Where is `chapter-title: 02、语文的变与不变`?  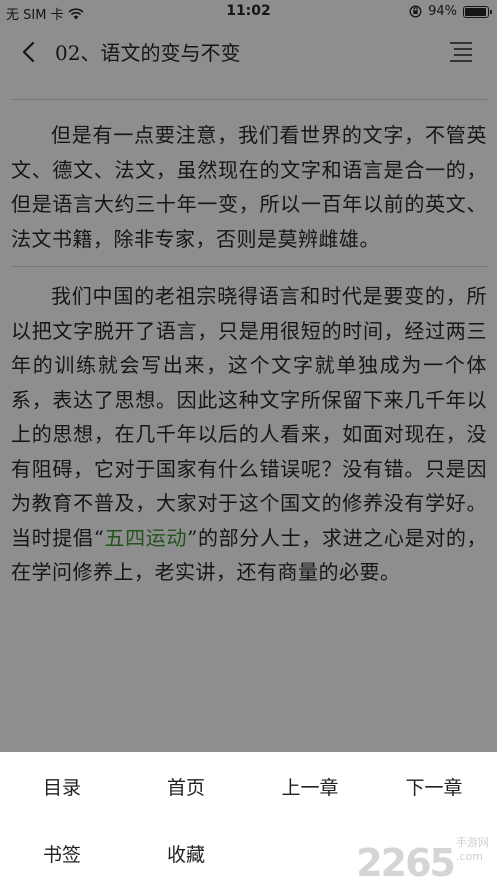 chapter-title: 02、语文的变与不变 is located at coordinates (148, 53).